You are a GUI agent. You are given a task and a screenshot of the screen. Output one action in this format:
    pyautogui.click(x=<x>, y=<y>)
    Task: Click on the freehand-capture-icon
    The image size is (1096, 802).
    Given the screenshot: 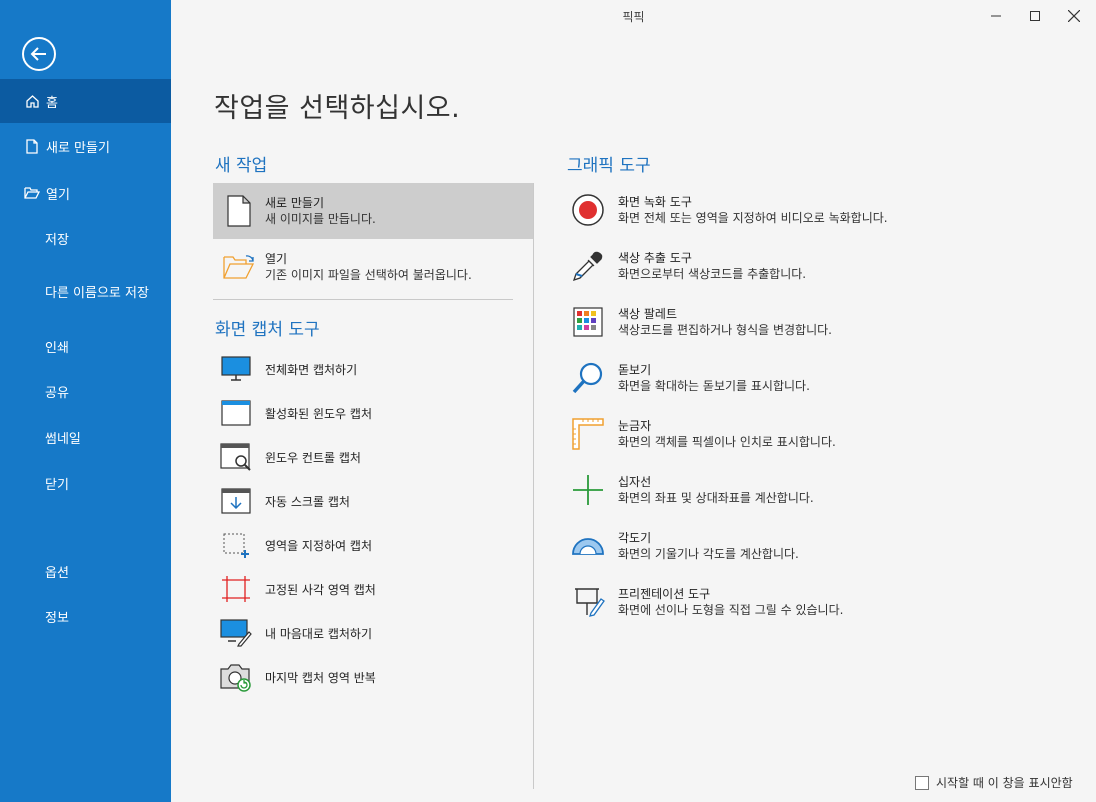 What is the action you would take?
    pyautogui.click(x=236, y=633)
    